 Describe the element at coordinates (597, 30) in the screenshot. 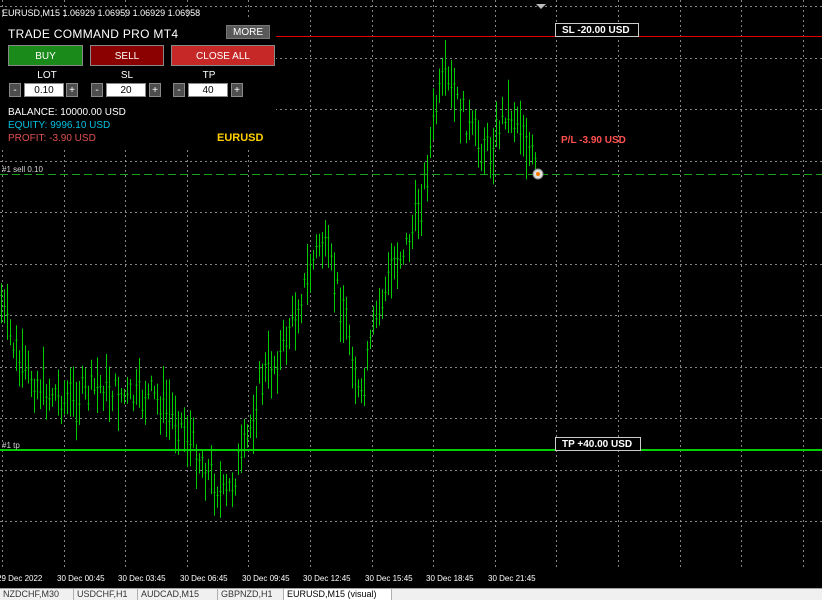

I see `sl-level-label: SL -20.00 USD` at that location.